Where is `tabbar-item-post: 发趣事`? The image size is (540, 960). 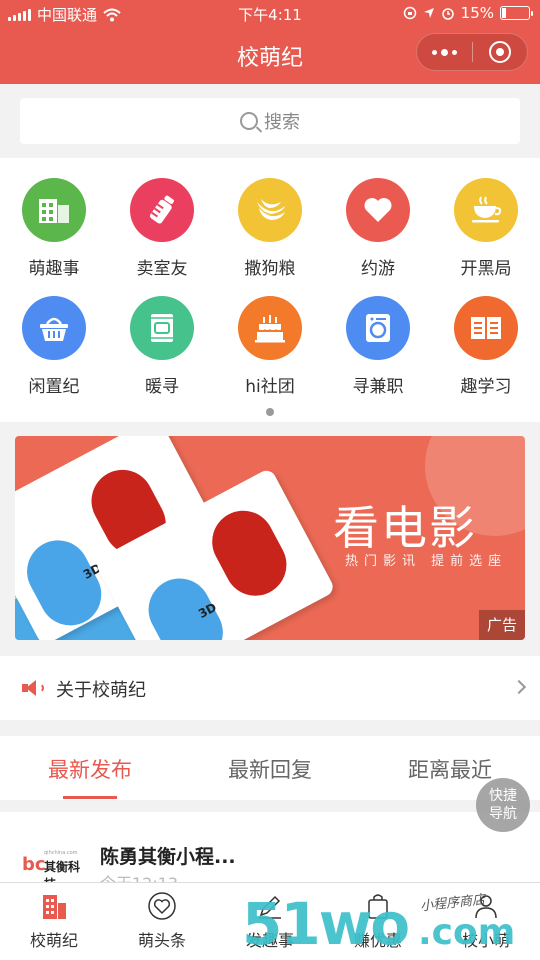
tabbar-item-post: 发趣事 is located at coordinates (270, 921).